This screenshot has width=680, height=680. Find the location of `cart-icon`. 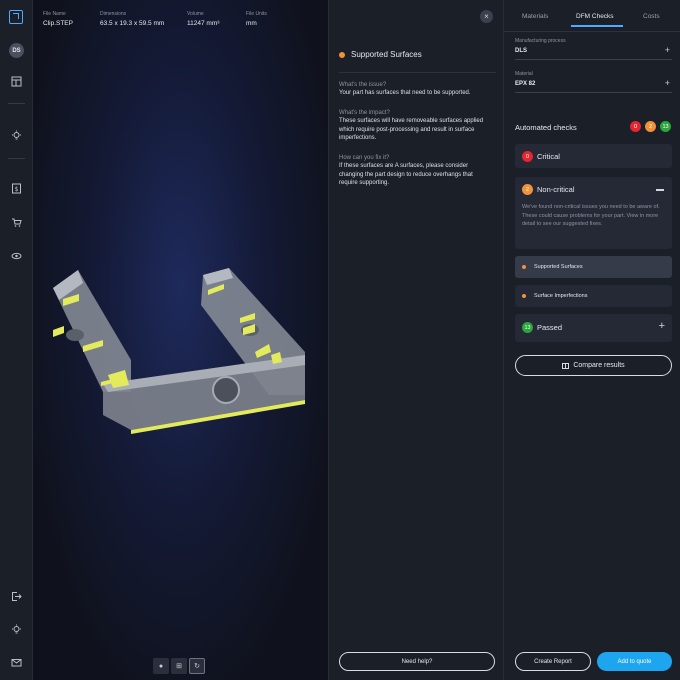

cart-icon is located at coordinates (16, 222).